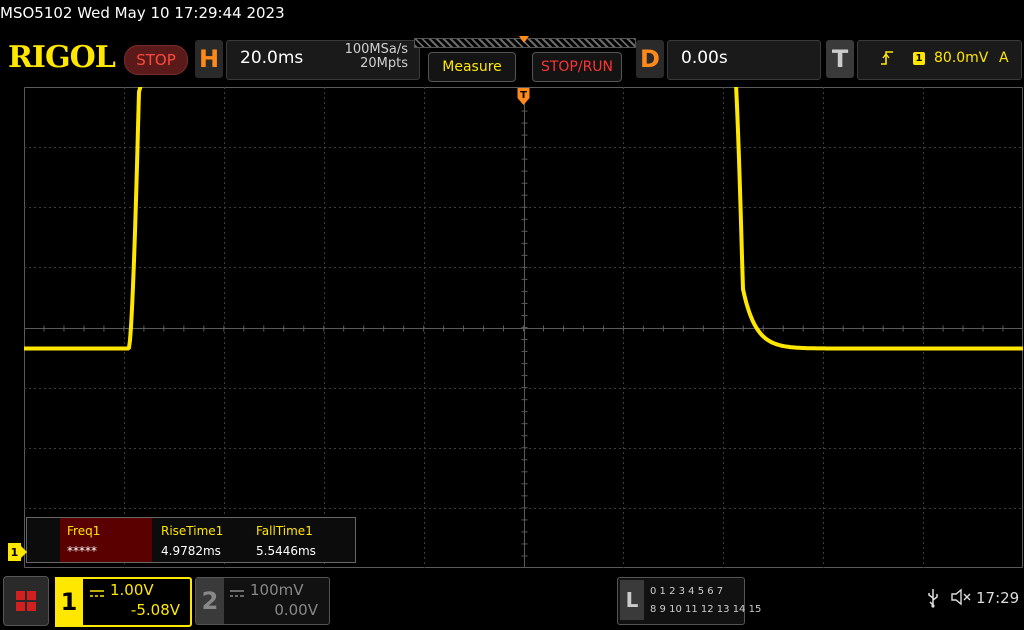  I want to click on trigger-label: T, so click(840, 59).